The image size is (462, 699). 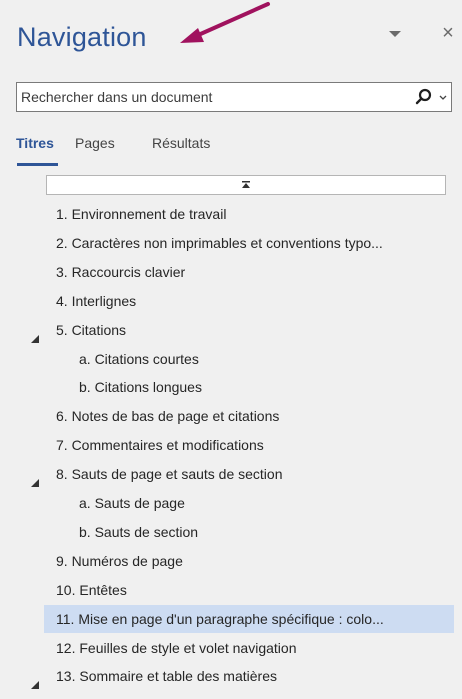 What do you see at coordinates (37, 164) in the screenshot?
I see `active-tab-indicator` at bounding box center [37, 164].